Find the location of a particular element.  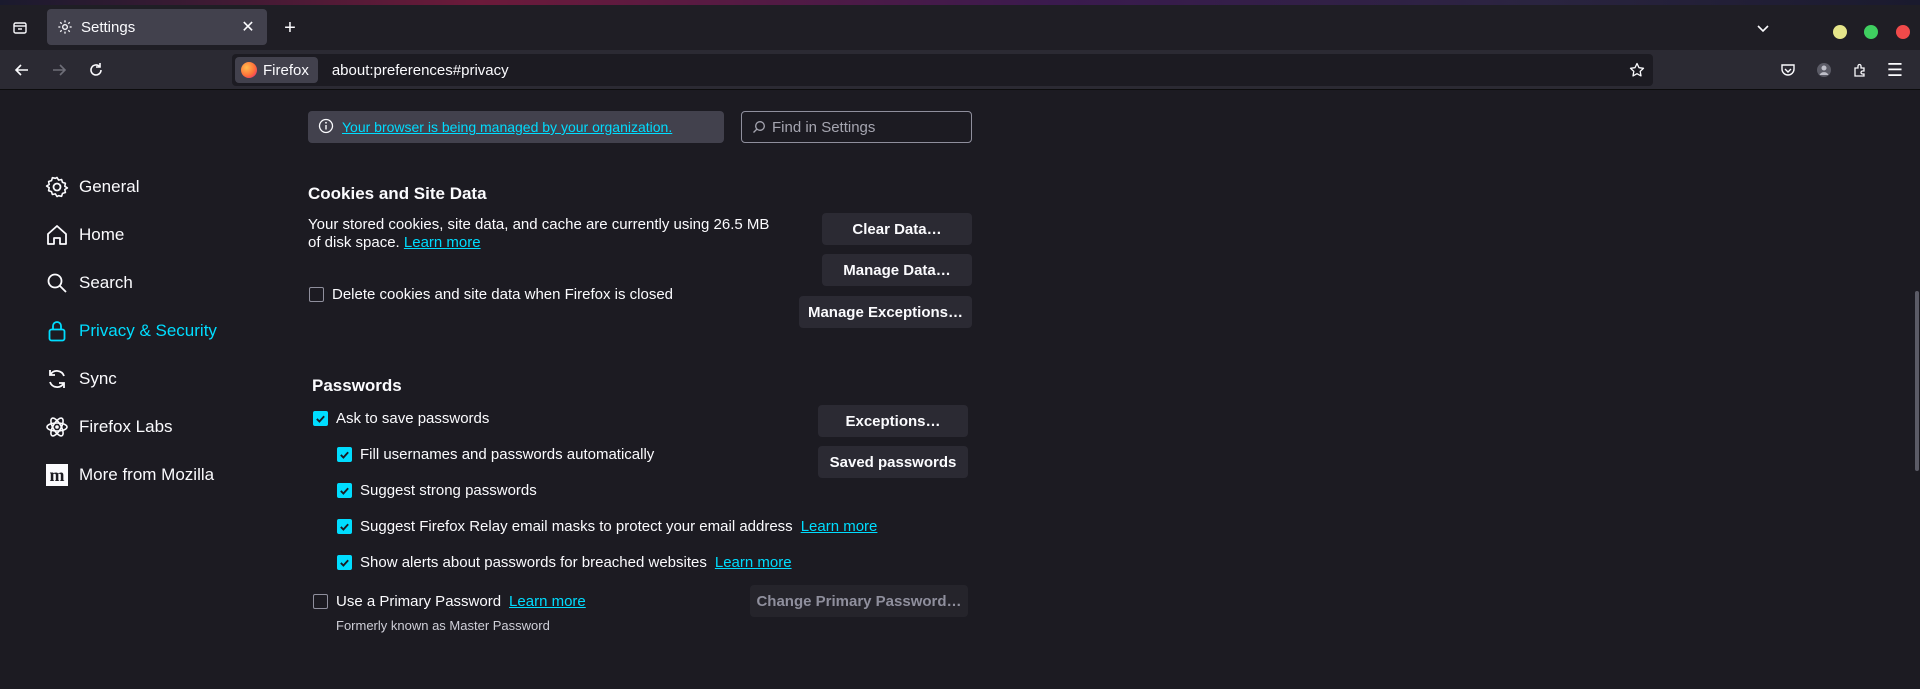

home-icon is located at coordinates (57, 235).